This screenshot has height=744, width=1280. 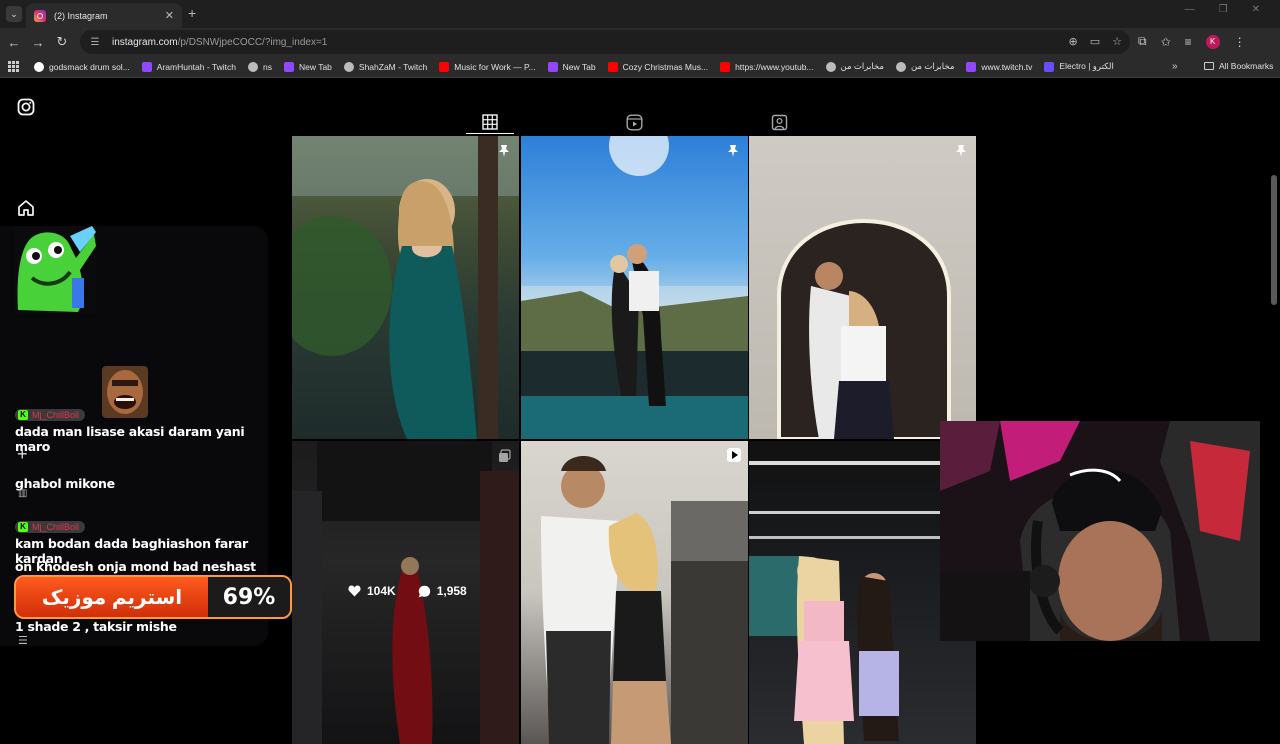 I want to click on chat-message: ghabol mikone, so click(x=65, y=483).